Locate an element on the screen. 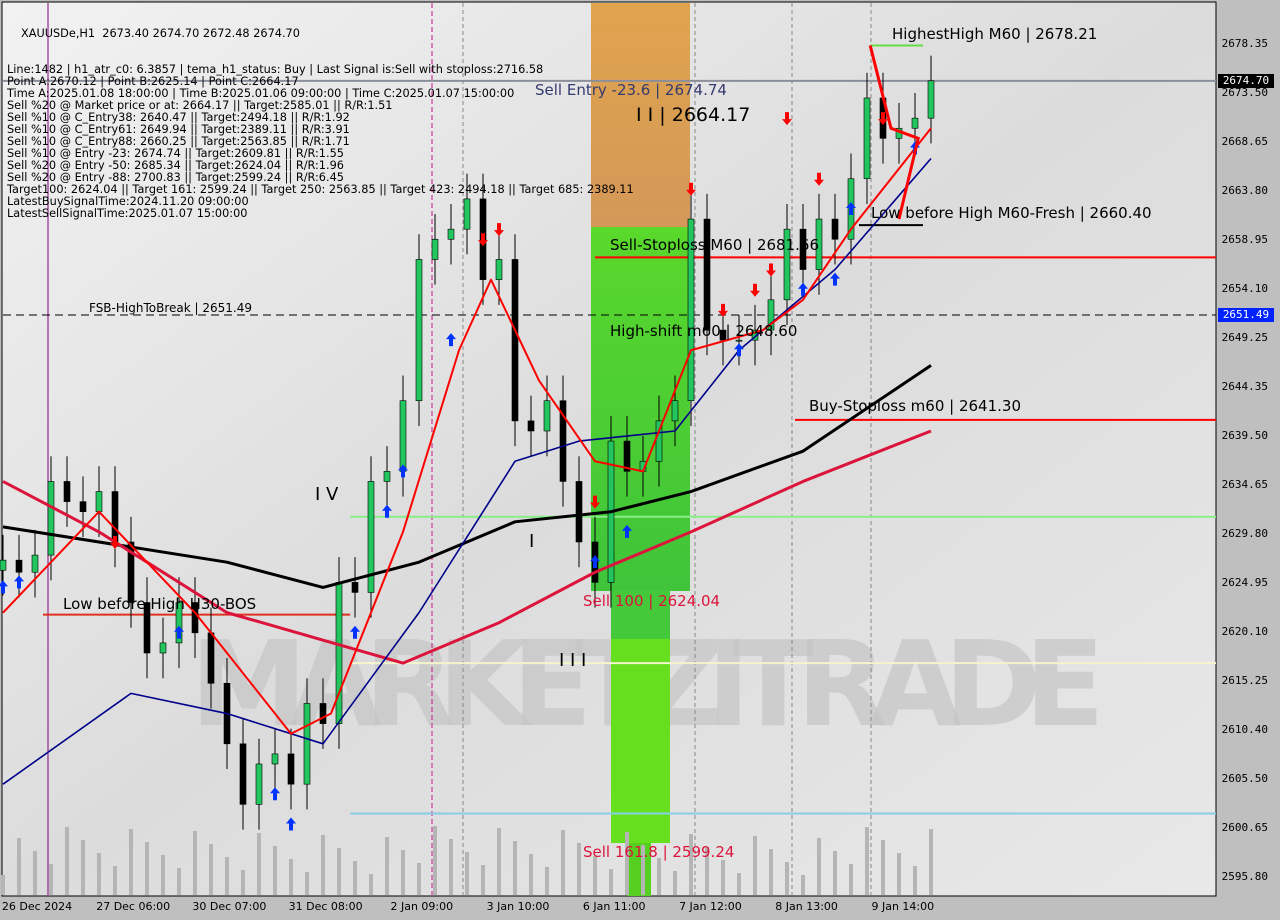 The image size is (1280, 920). x-tick-label: 2 Jan 09:00 is located at coordinates (422, 906).